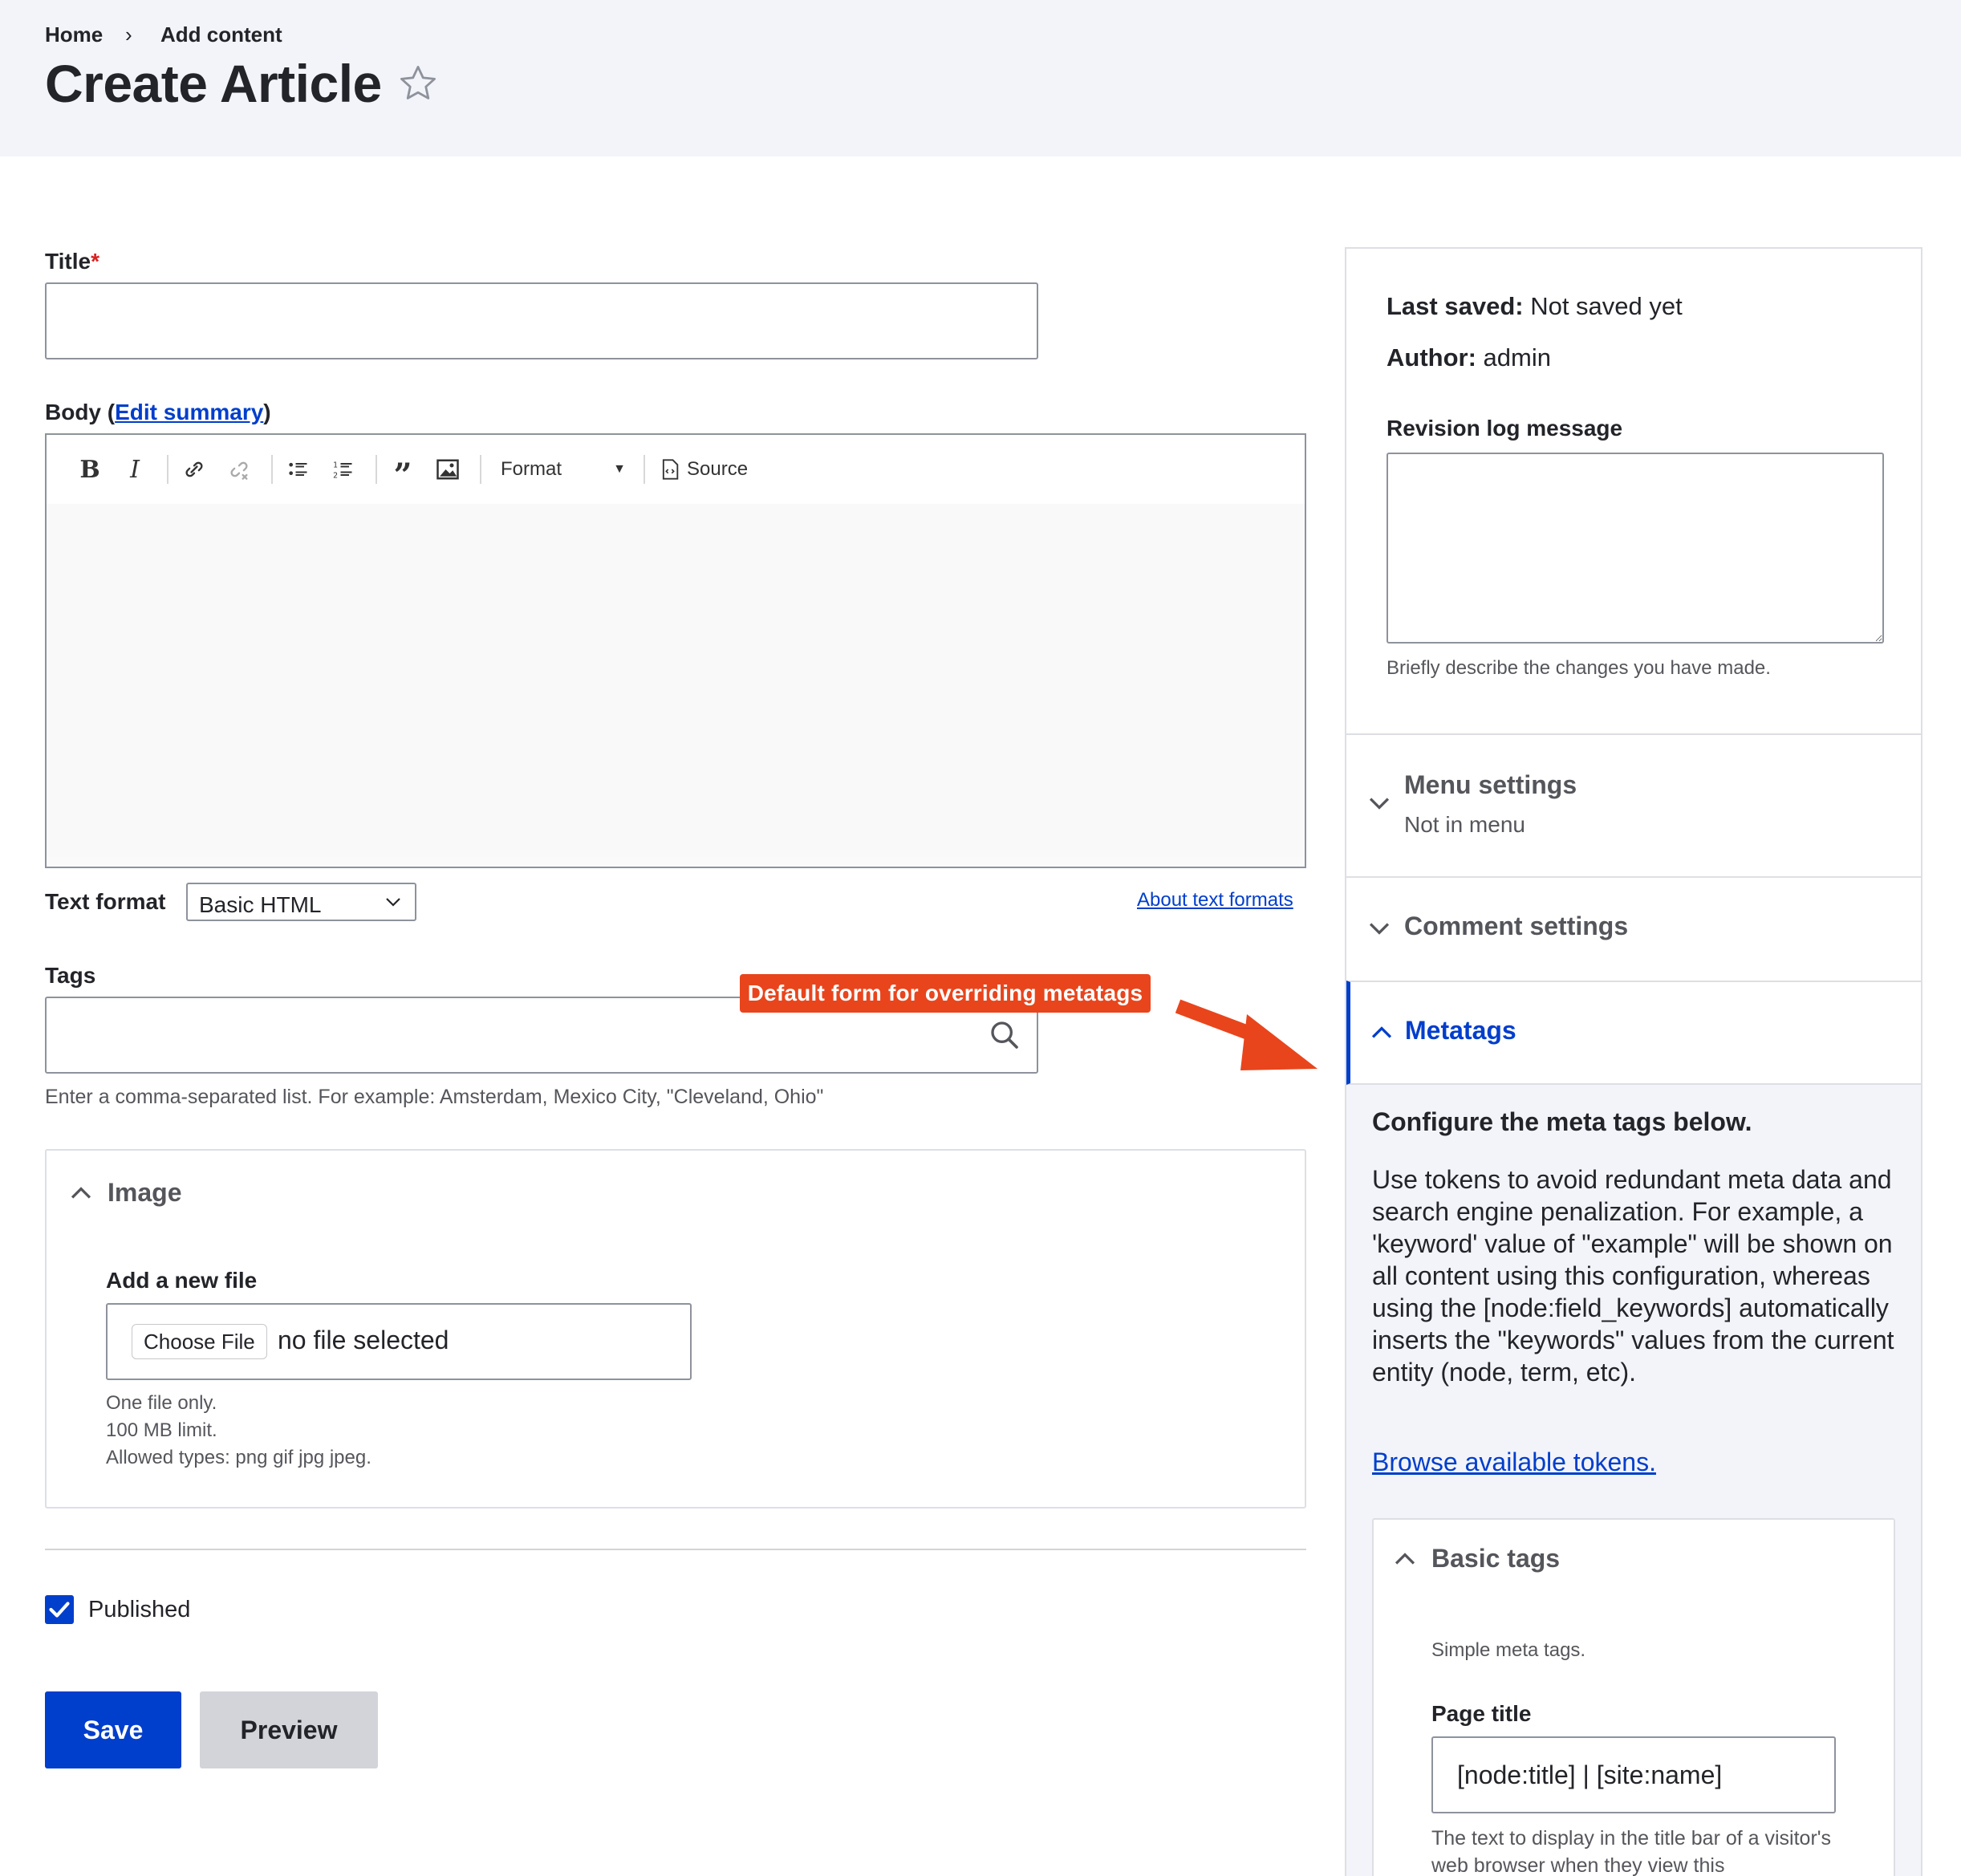 Image resolution: width=1961 pixels, height=1876 pixels. Describe the element at coordinates (189, 412) in the screenshot. I see `edit-summary-link: Edit summary` at that location.